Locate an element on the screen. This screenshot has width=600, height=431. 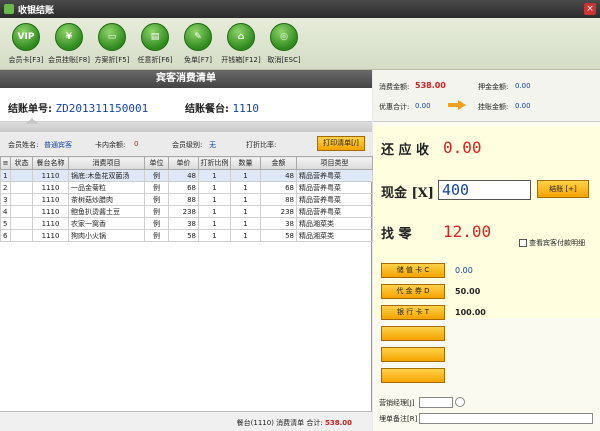
row-index: 6 is located at coordinates (5, 235).